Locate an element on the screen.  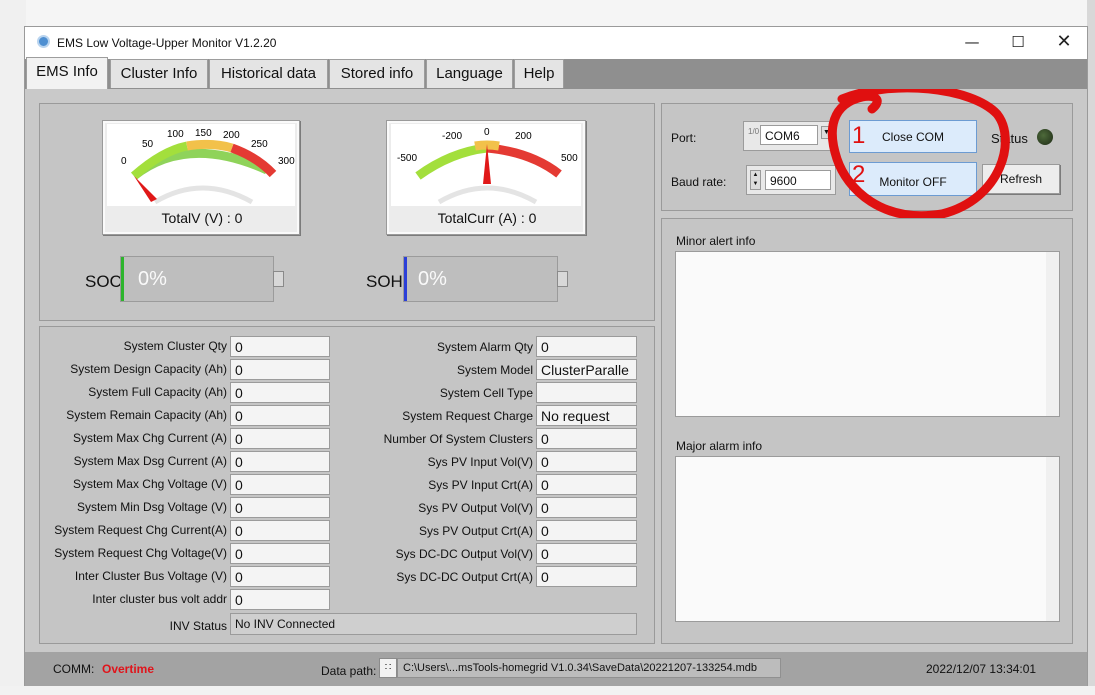
current-gauge: -500 -200 0 200 500 TotalCurr (A) : 0 is located at coordinates (486, 177).